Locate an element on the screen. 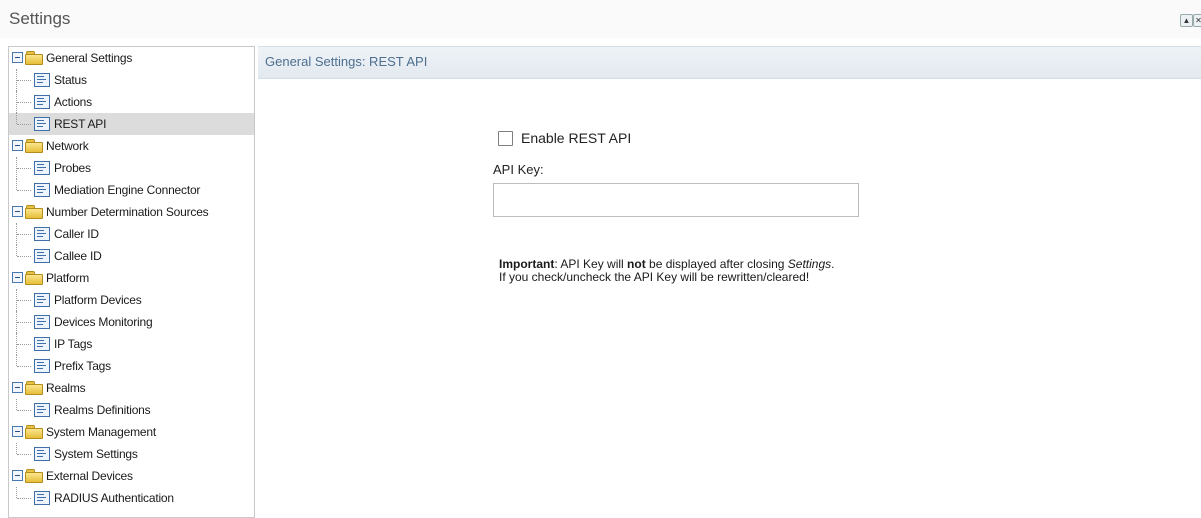 The width and height of the screenshot is (1201, 518). tree-category: Number Determination Sources is located at coordinates (131, 212).